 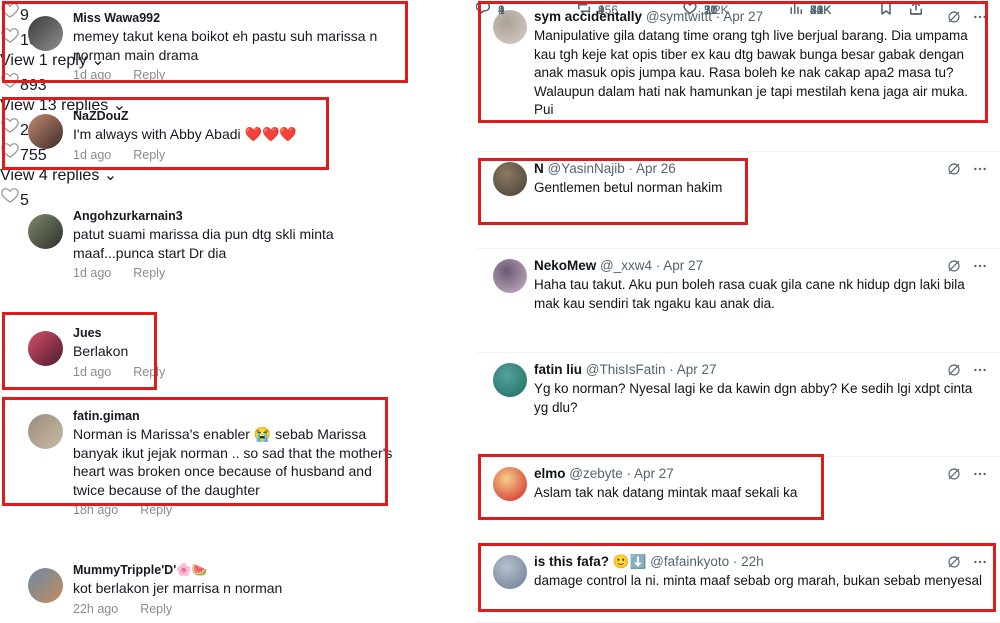 I want to click on comment-text: kot berlakon jer marrisa n norman, so click(x=178, y=588).